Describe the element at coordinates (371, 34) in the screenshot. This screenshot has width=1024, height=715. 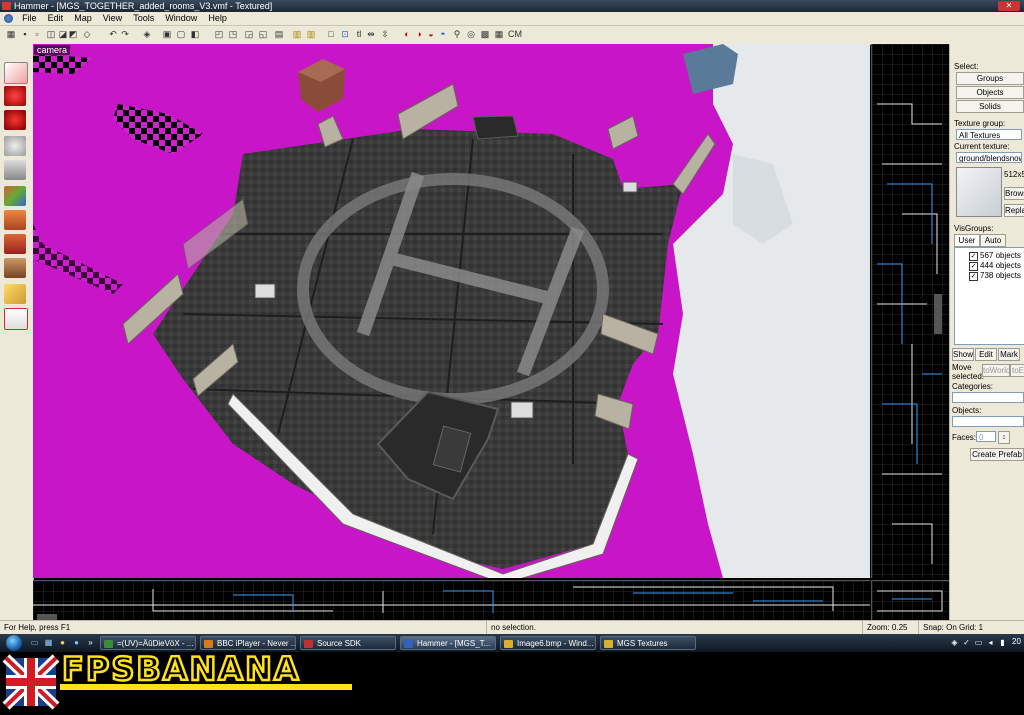
I see `flip-horizontal-icon: ⇹` at that location.